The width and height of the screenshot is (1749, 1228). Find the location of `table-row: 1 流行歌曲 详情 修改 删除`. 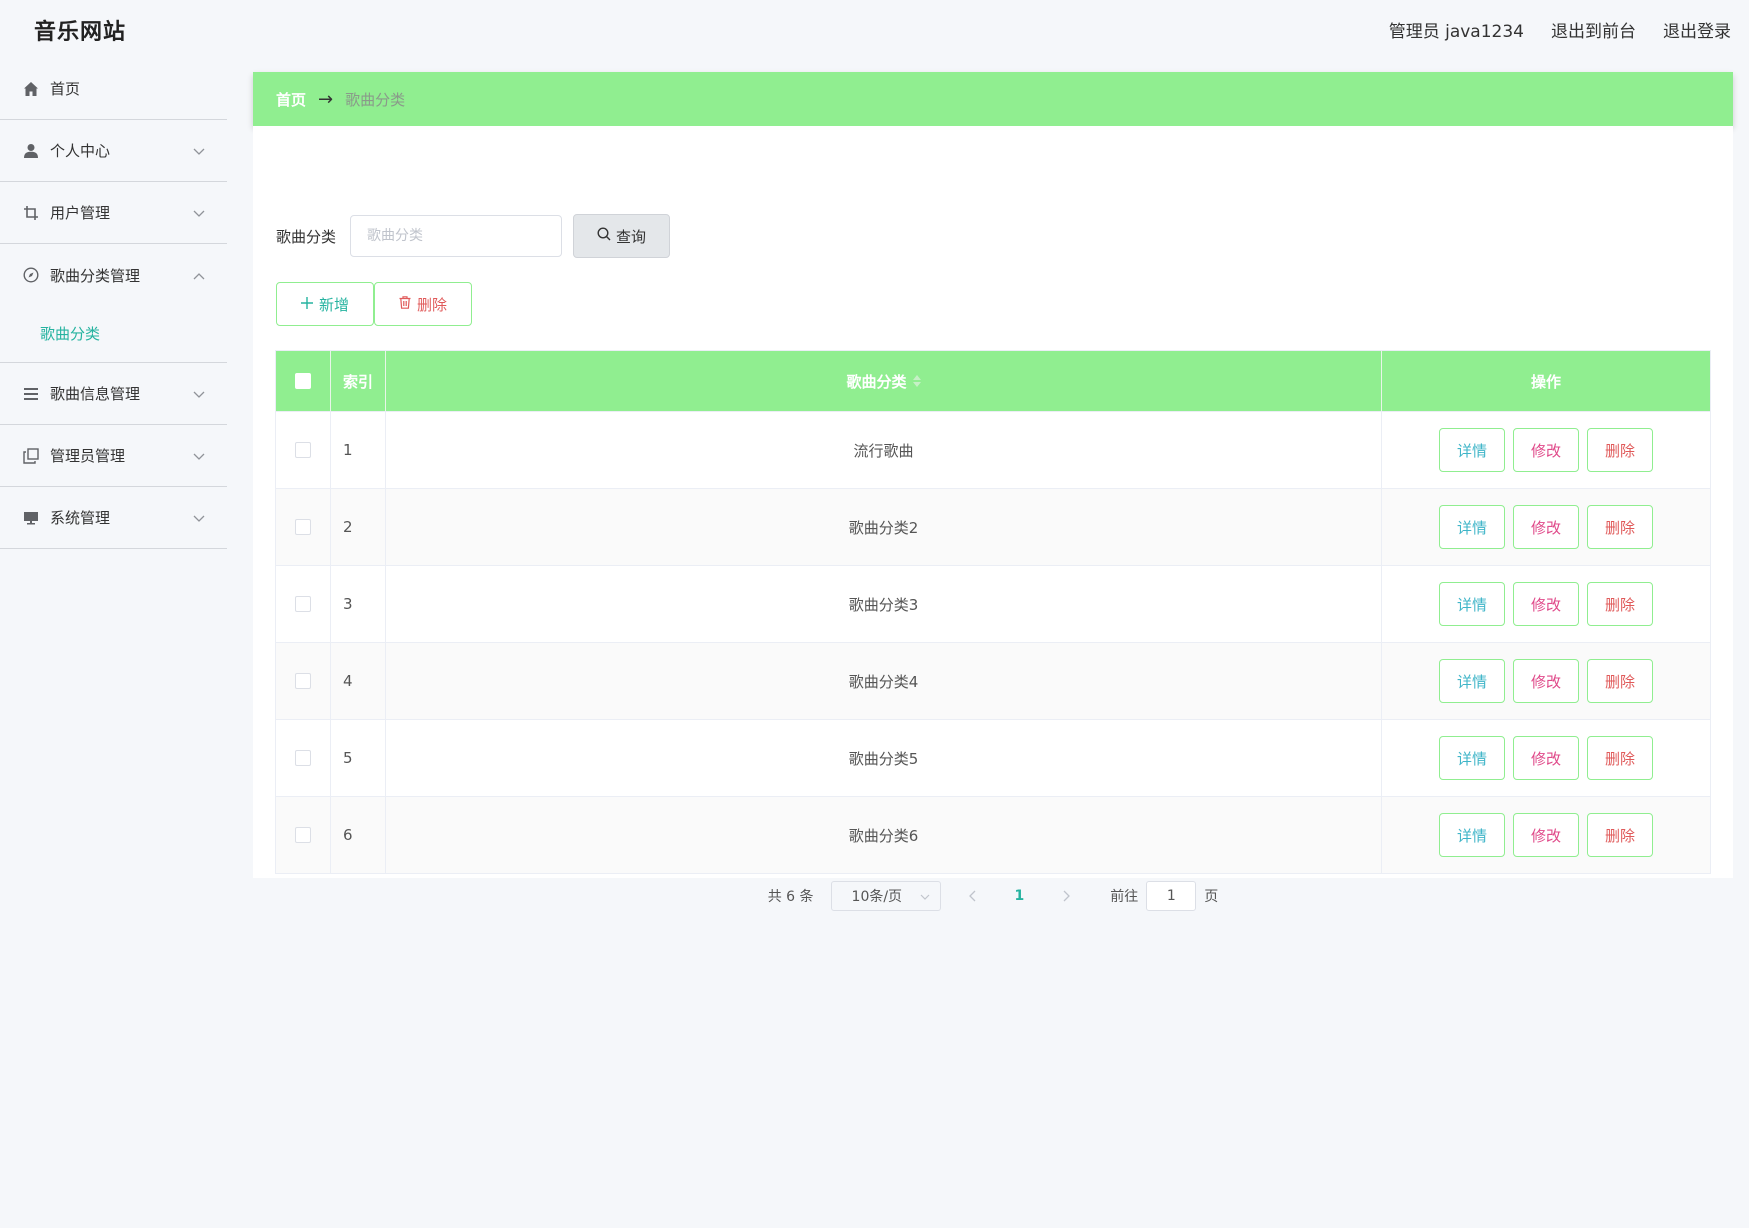

table-row: 1 流行歌曲 详情 修改 删除 is located at coordinates (993, 449).